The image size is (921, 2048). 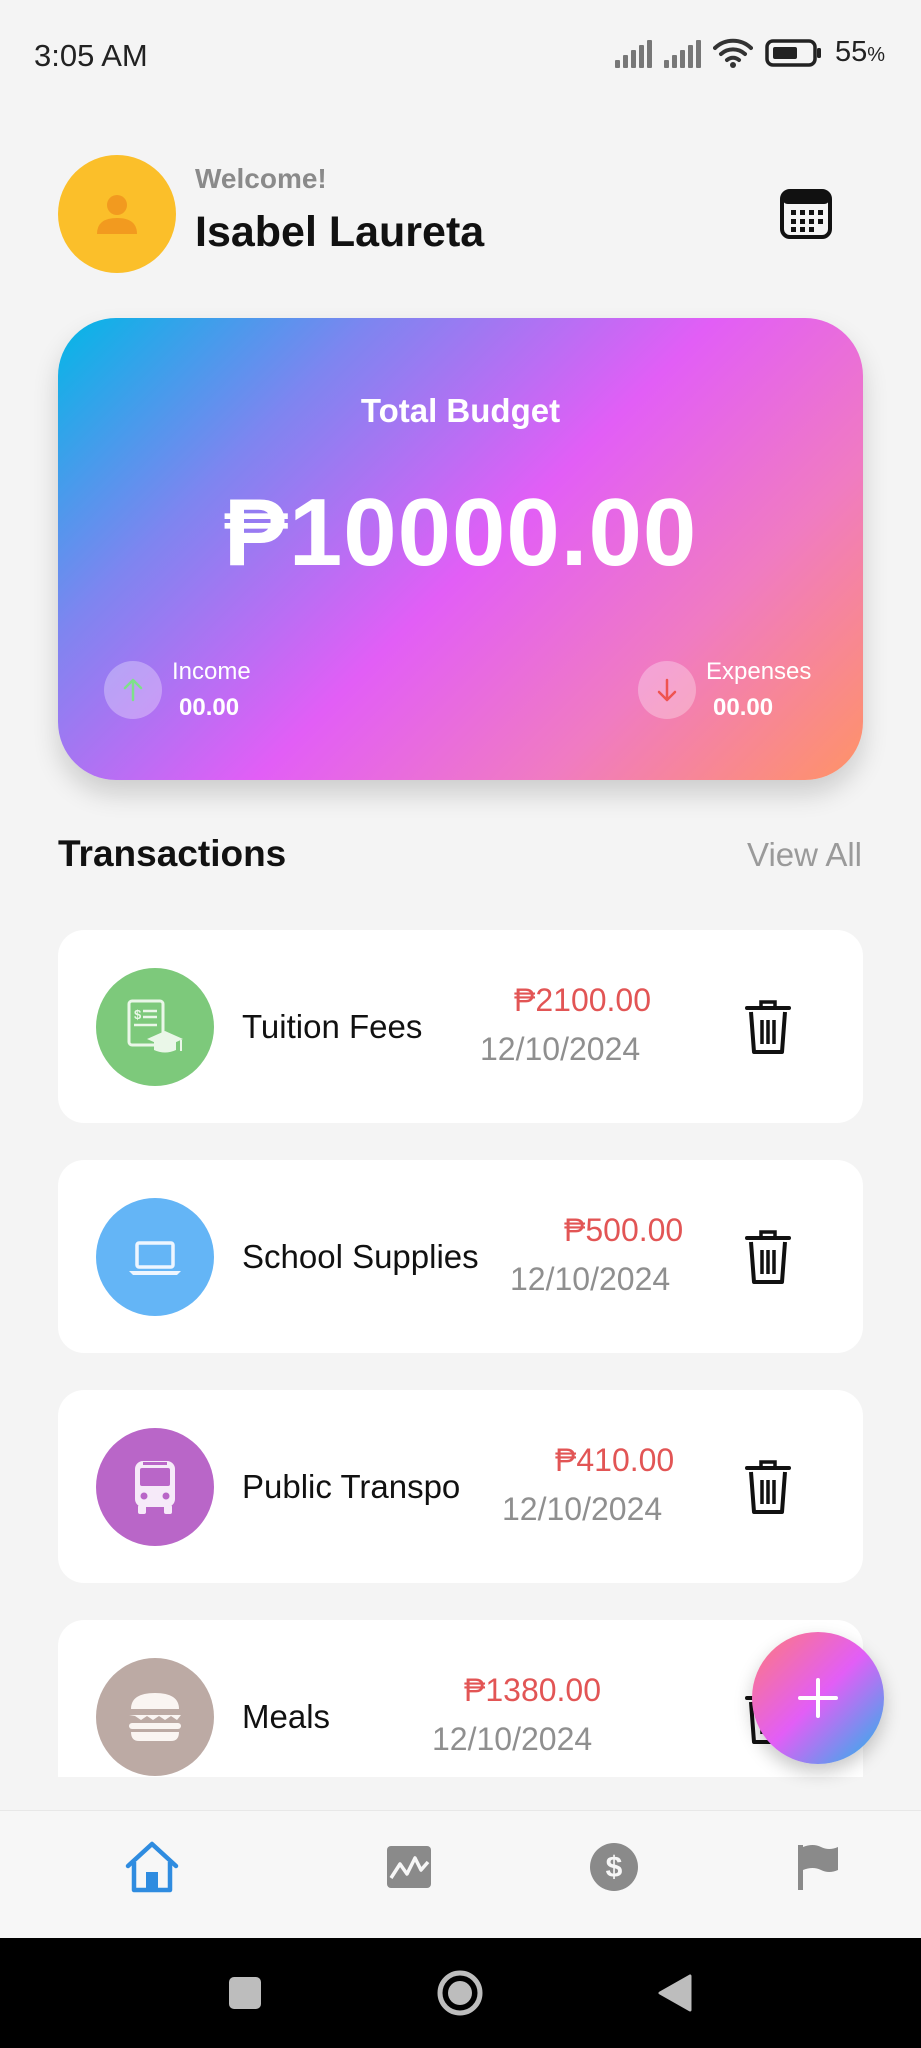 I want to click on expenses-stat: Expenses 00.00, so click(x=724, y=690).